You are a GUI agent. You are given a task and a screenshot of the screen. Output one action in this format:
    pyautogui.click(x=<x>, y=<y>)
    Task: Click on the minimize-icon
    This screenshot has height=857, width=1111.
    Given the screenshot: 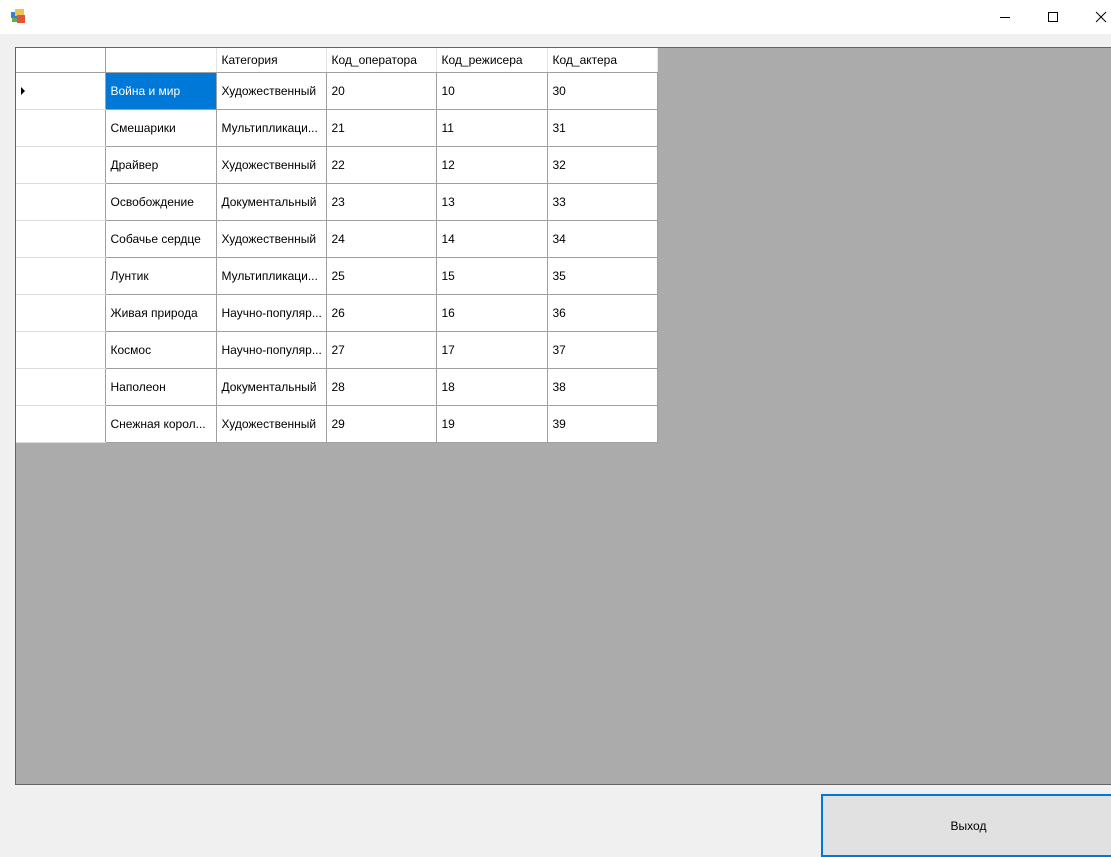 What is the action you would take?
    pyautogui.click(x=1005, y=17)
    